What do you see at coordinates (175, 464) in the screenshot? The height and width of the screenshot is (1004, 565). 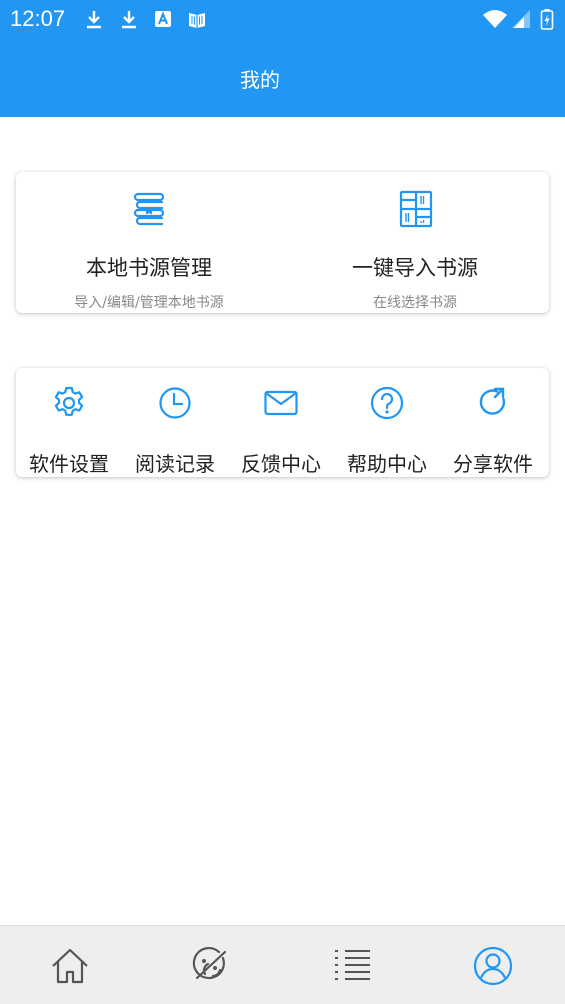 I see `tool-label: 阅读记录` at bounding box center [175, 464].